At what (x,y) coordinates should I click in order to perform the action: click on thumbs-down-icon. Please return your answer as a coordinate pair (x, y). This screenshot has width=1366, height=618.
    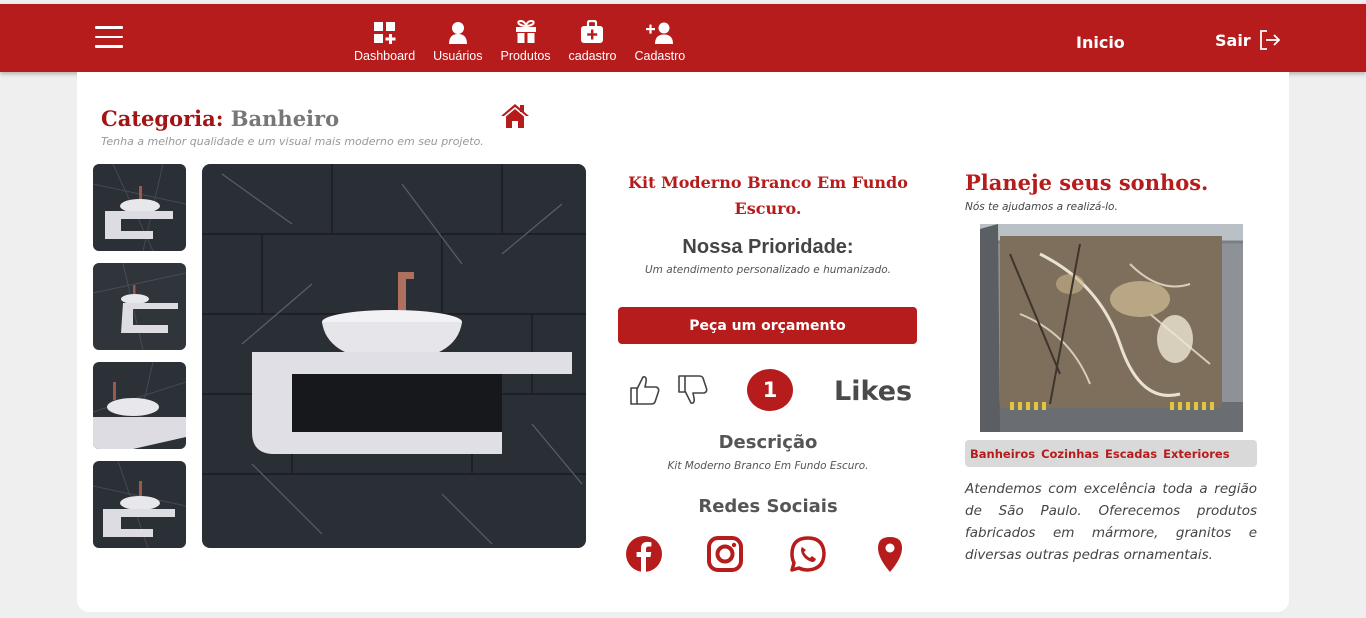
    Looking at the image, I should click on (693, 390).